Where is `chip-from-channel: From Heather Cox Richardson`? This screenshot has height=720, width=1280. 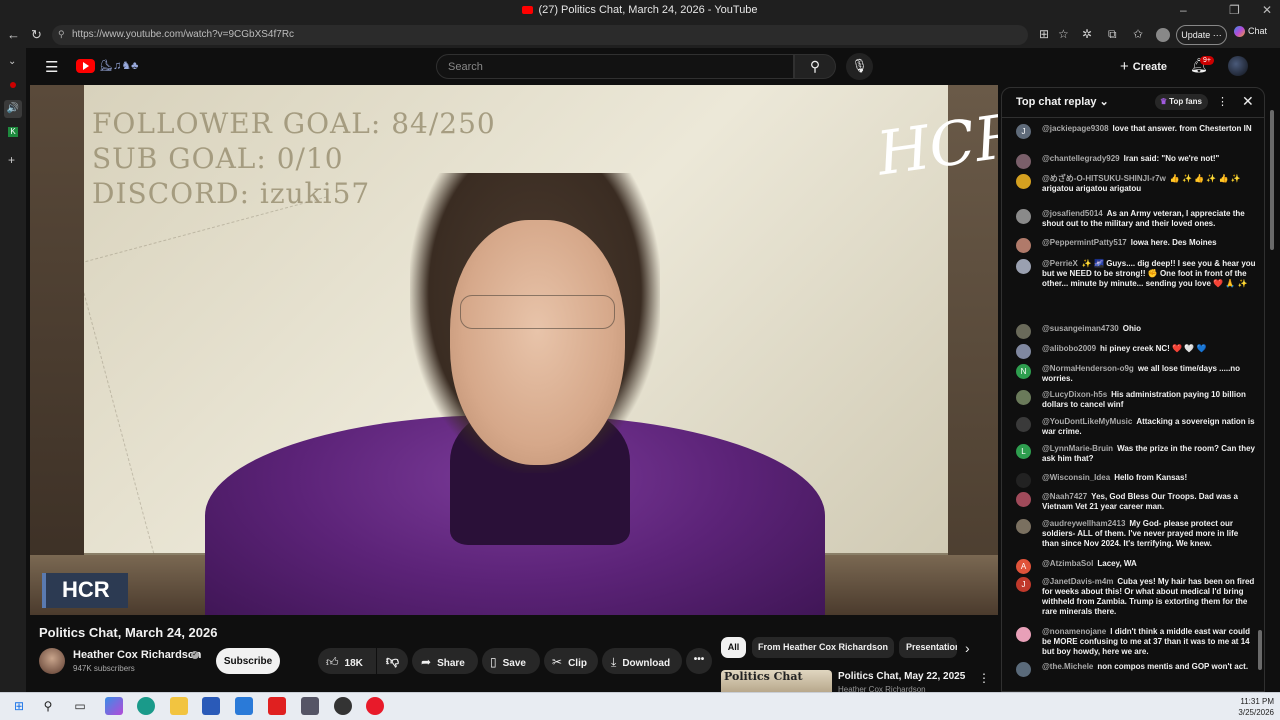 chip-from-channel: From Heather Cox Richardson is located at coordinates (823, 647).